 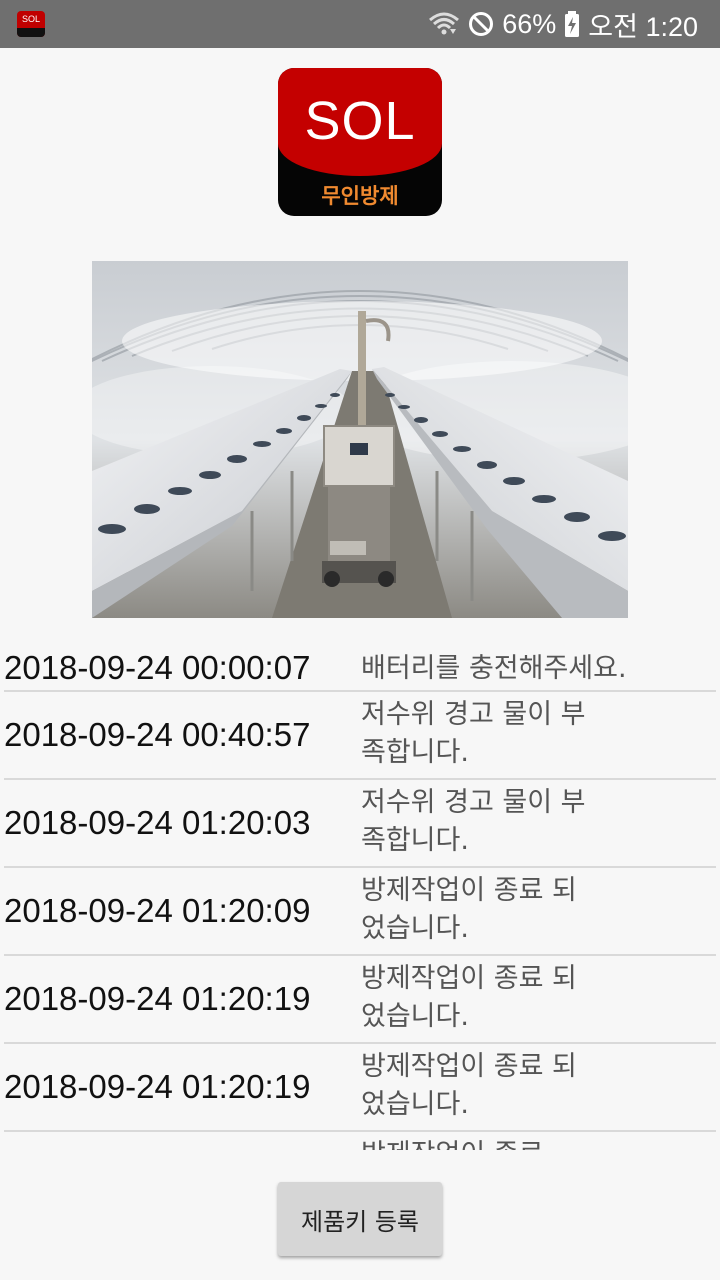 I want to click on list-item: 2018-09-24 00:00:07 배터리를 충전해주세요., so click(x=360, y=669).